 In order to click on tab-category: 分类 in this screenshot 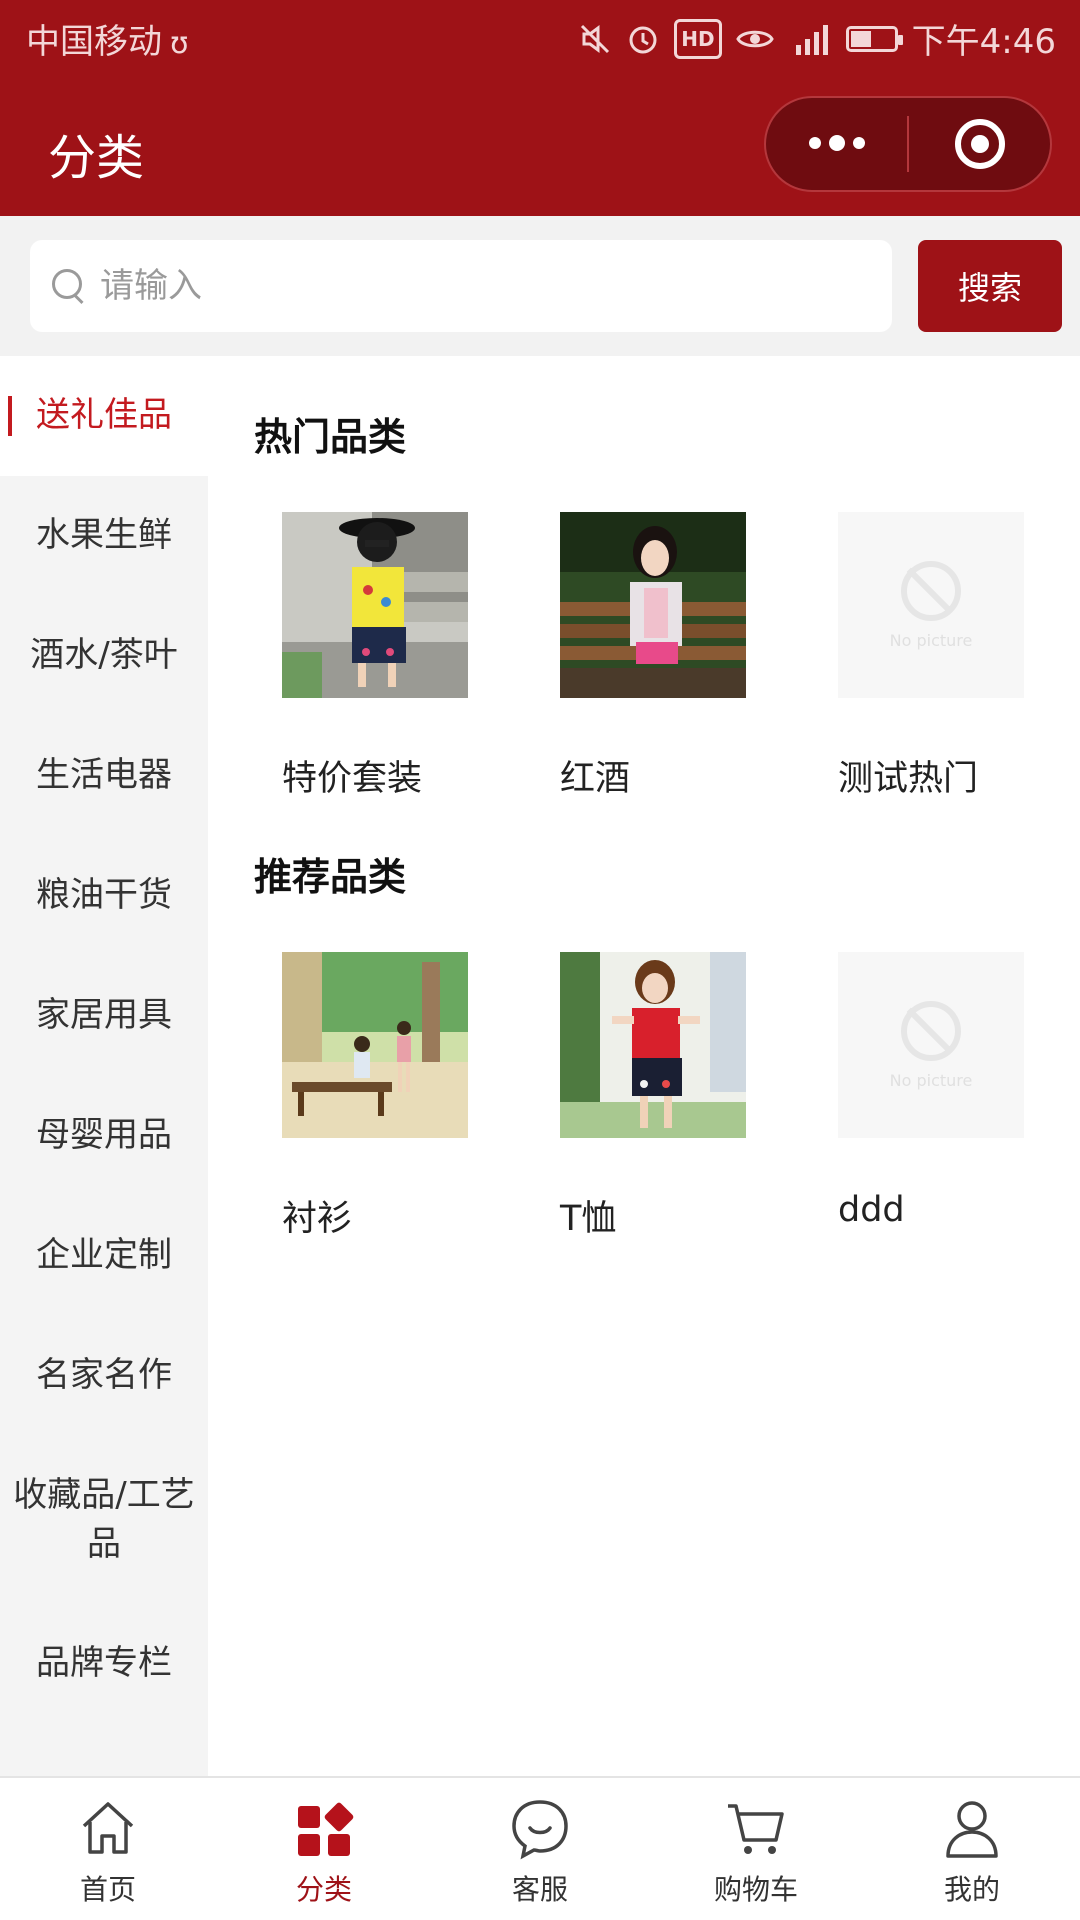, I will do `click(324, 1849)`.